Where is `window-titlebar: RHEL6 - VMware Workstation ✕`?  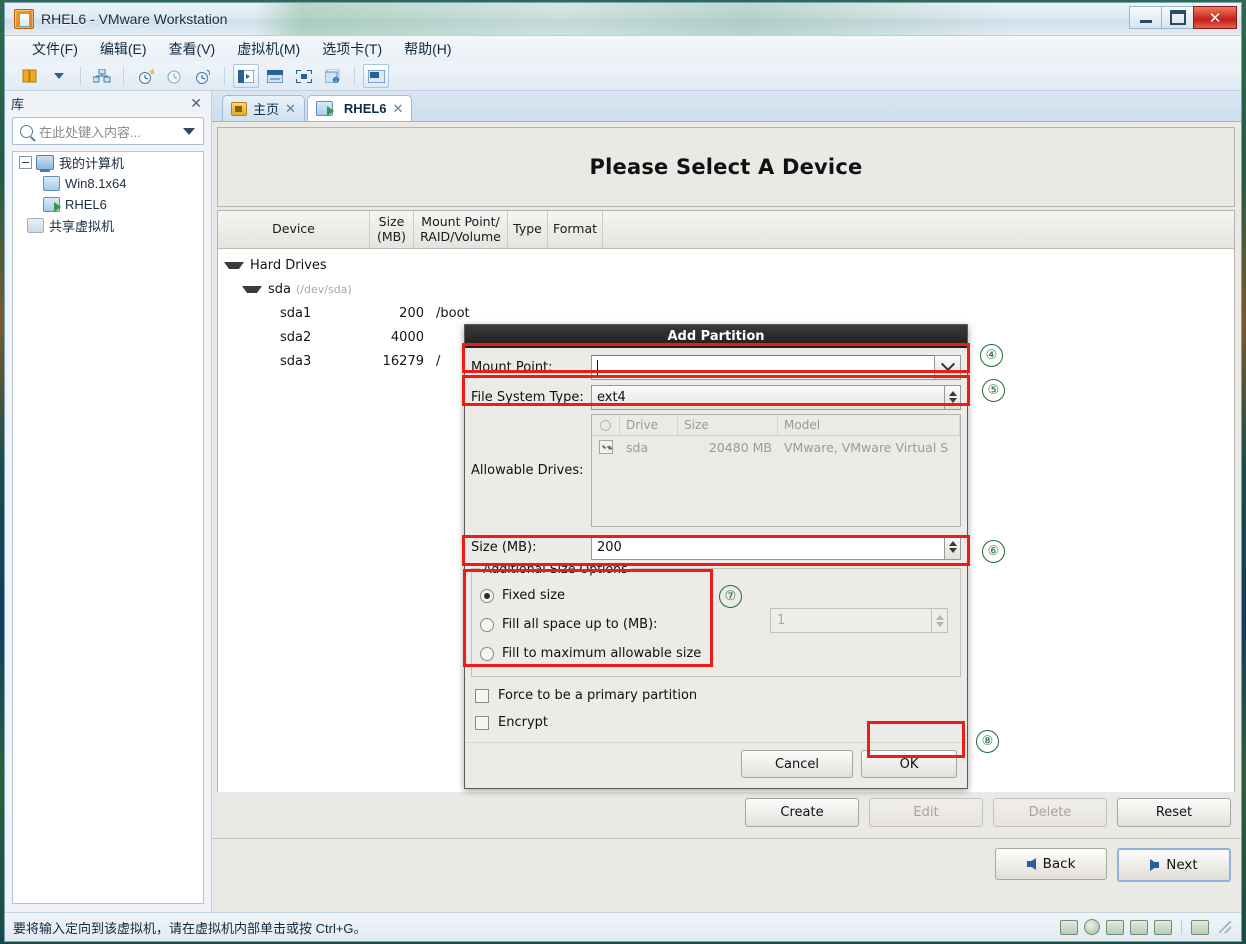 window-titlebar: RHEL6 - VMware Workstation ✕ is located at coordinates (623, 19).